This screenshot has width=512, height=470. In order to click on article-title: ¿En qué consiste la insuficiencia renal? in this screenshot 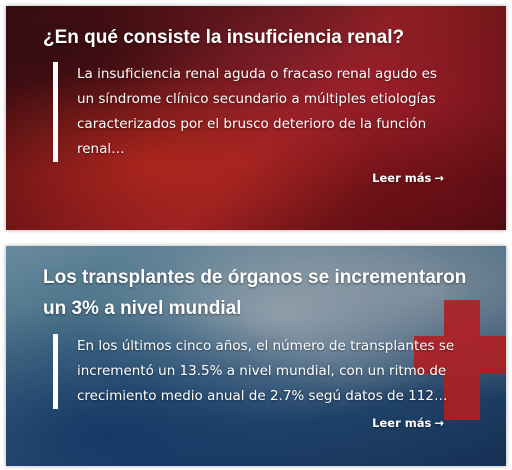, I will do `click(263, 37)`.